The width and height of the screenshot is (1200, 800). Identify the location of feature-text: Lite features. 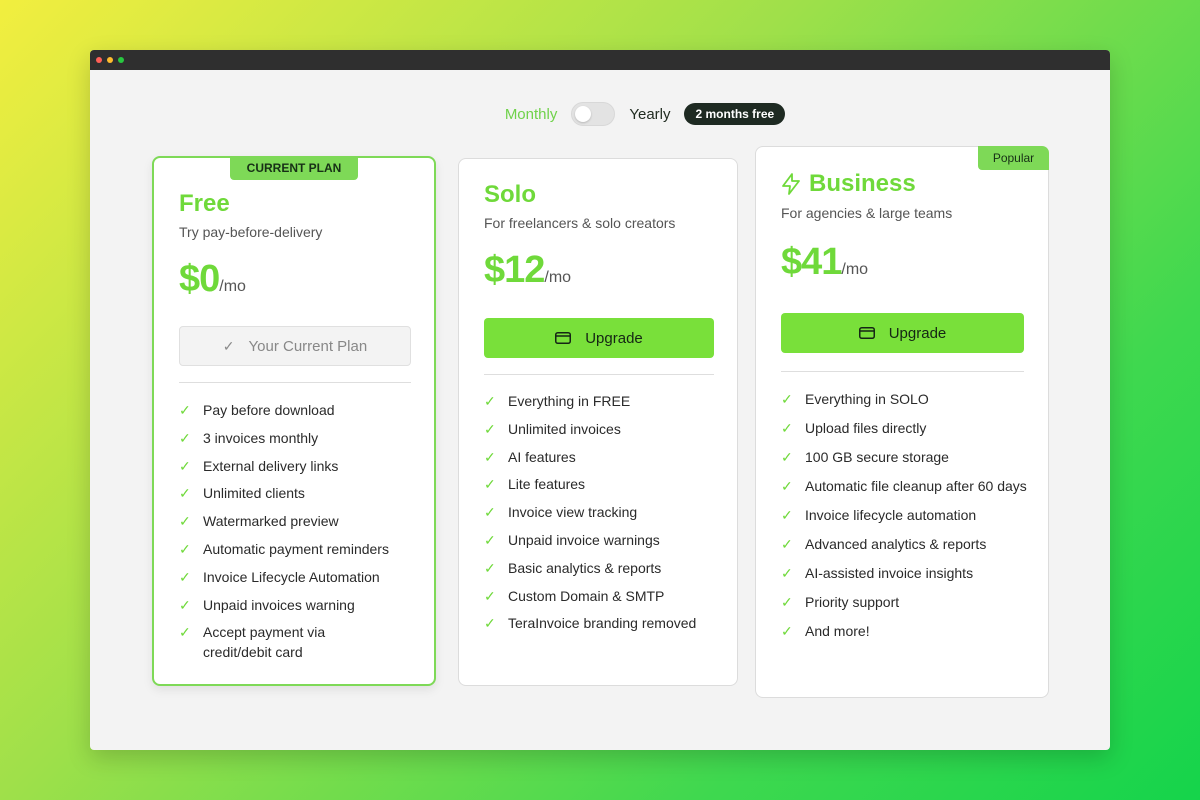
(547, 484).